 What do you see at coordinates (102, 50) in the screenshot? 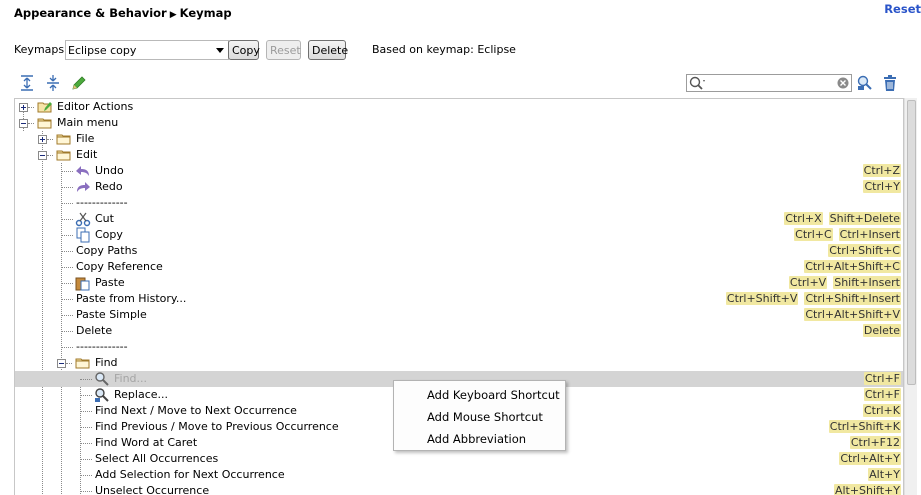
I see `keymap-select-value: Eclipse copy` at bounding box center [102, 50].